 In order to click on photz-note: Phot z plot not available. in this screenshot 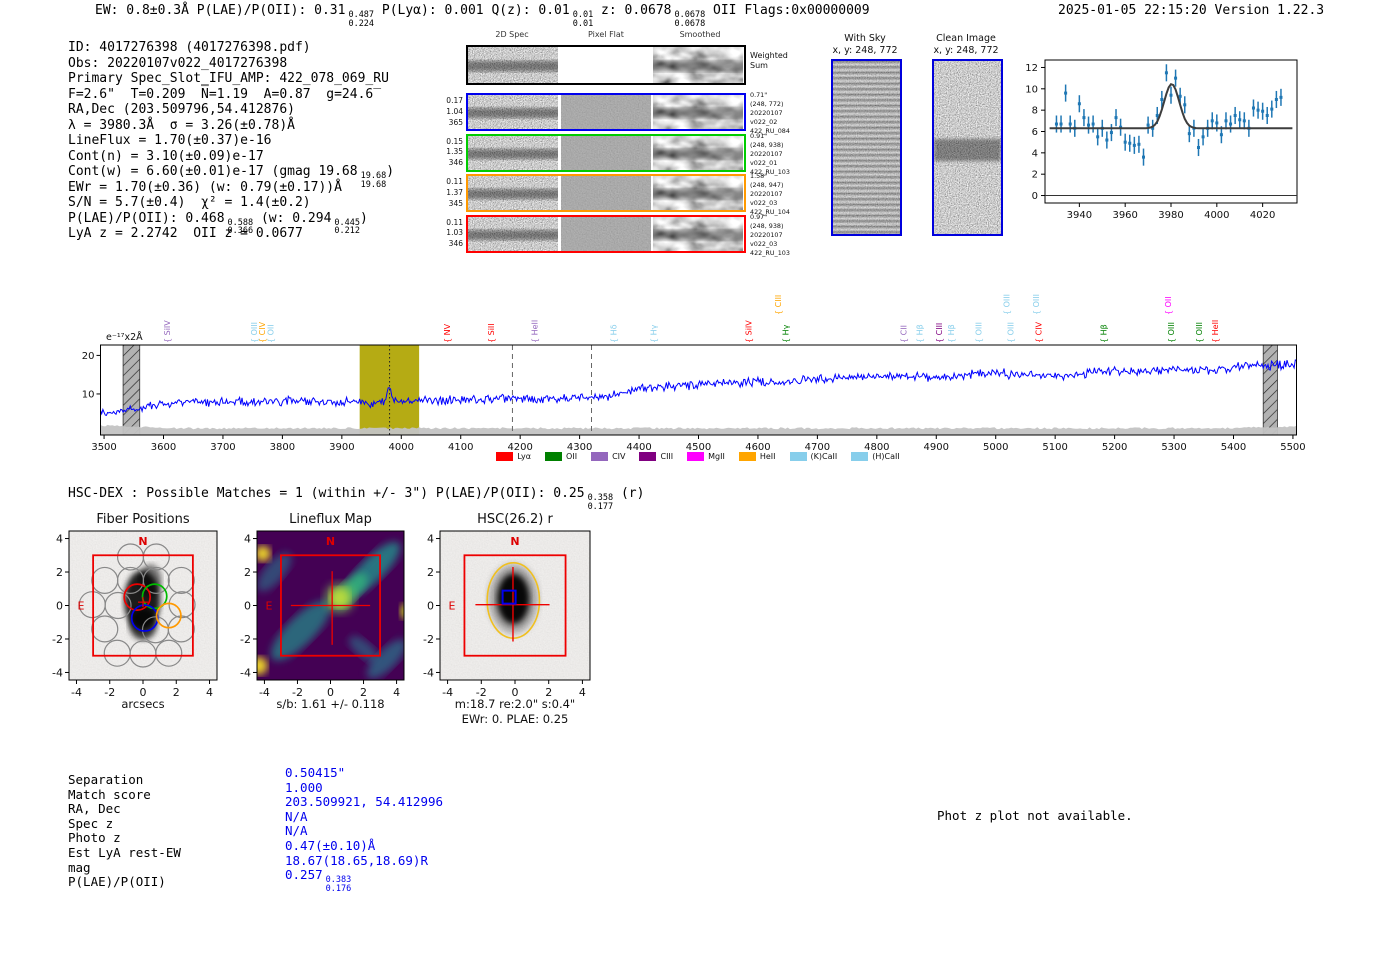, I will do `click(1035, 815)`.